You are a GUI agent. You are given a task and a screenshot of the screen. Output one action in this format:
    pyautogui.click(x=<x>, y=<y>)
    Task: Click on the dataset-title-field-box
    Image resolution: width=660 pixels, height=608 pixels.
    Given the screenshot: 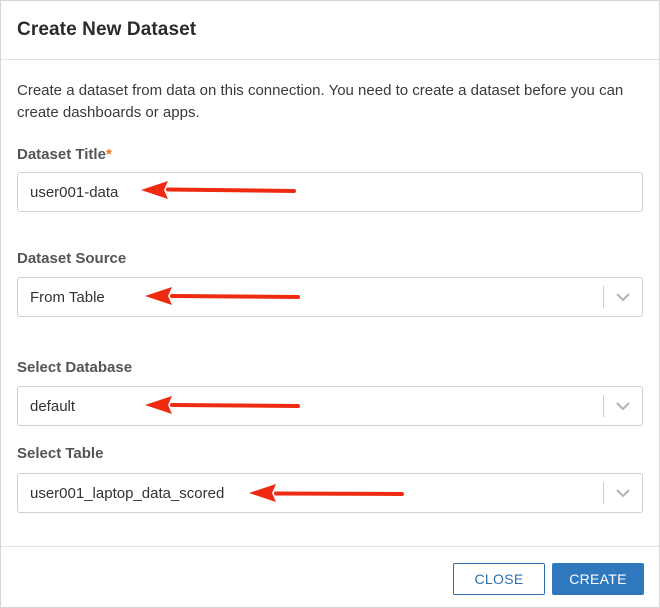 What is the action you would take?
    pyautogui.click(x=330, y=192)
    